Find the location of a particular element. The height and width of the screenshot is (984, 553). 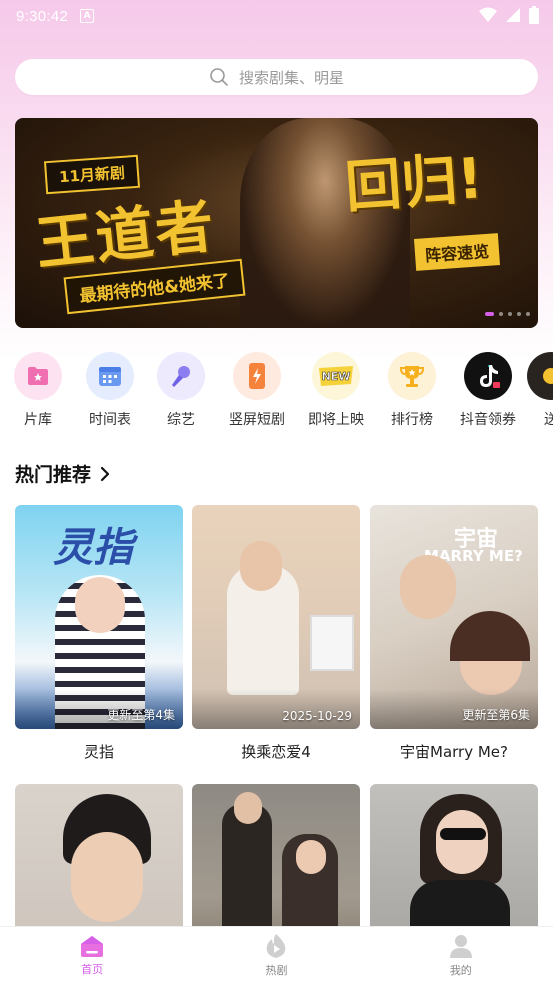

bottom-tab-bar: 首页 热剧 我的 is located at coordinates (276, 955).